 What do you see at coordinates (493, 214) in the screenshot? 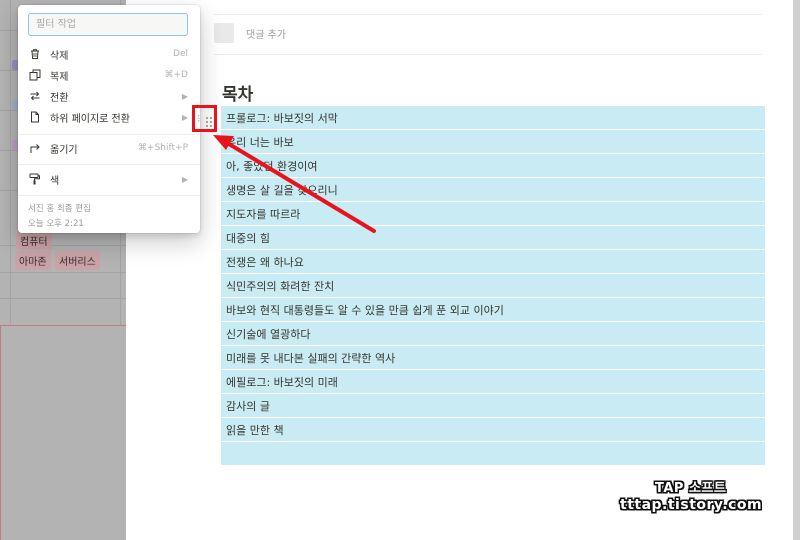
I see `toc-item: 지도자를 따르라` at bounding box center [493, 214].